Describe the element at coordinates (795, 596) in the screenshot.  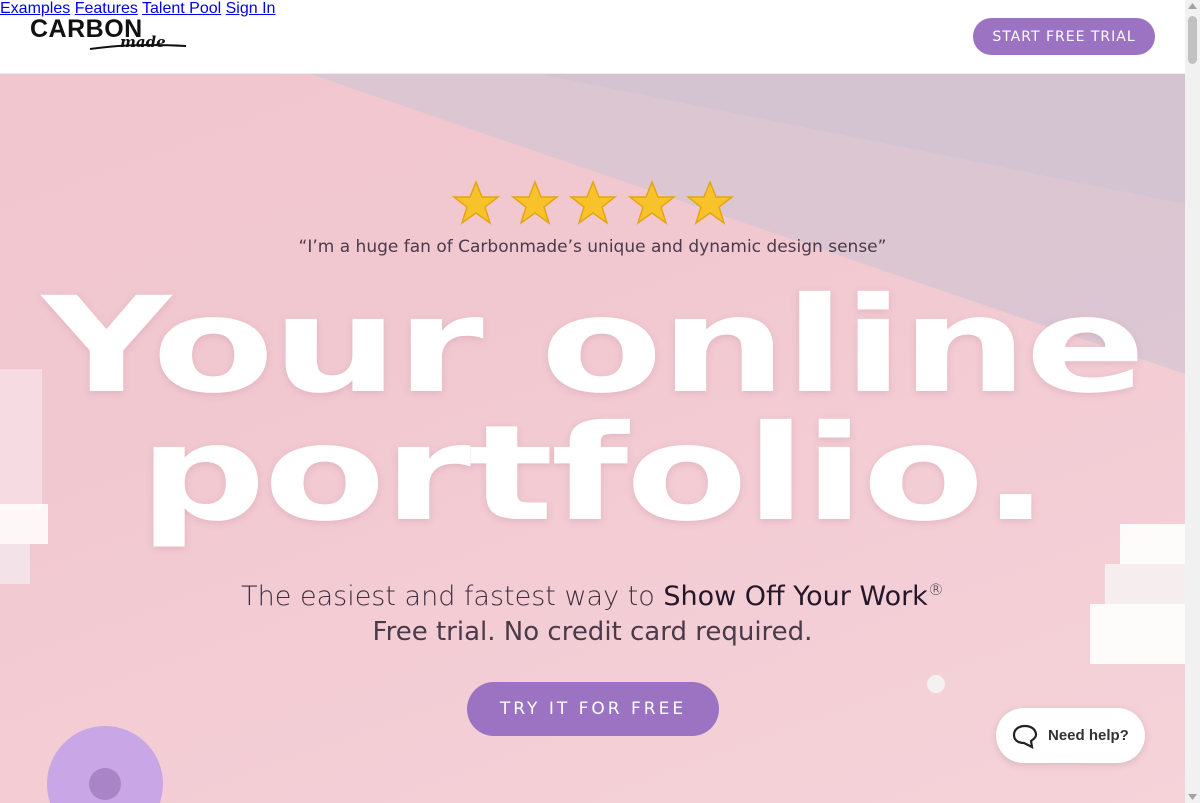
I see `subtitle-emphasis: Show Off Your Work` at that location.